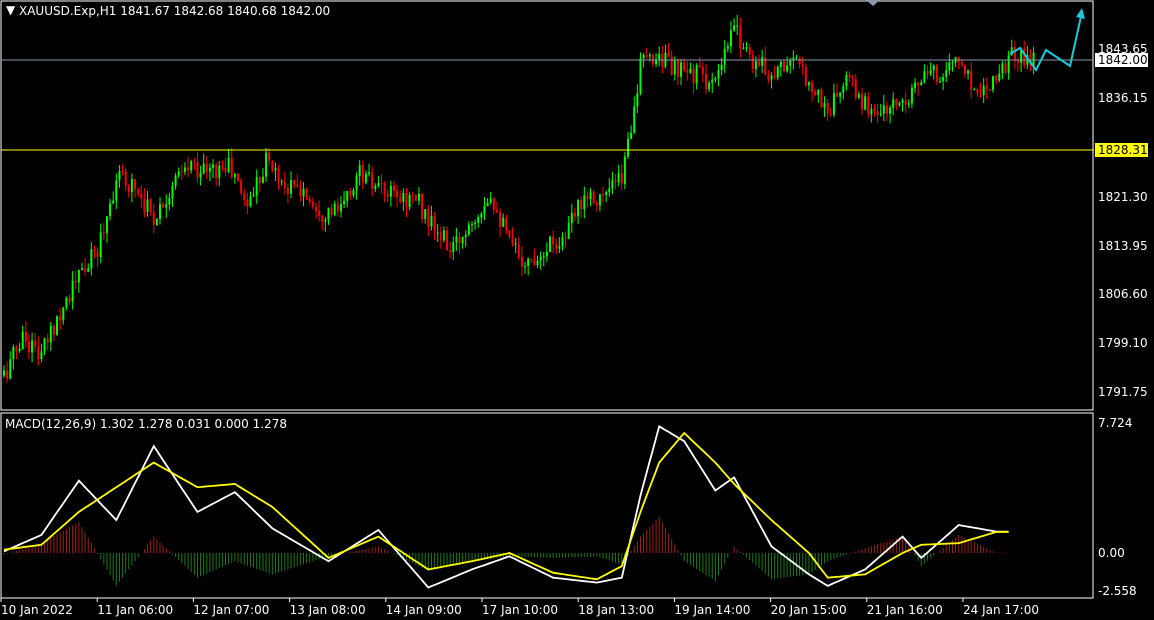 The height and width of the screenshot is (620, 1154). I want to click on price-tick: 1806.60, so click(1123, 294).